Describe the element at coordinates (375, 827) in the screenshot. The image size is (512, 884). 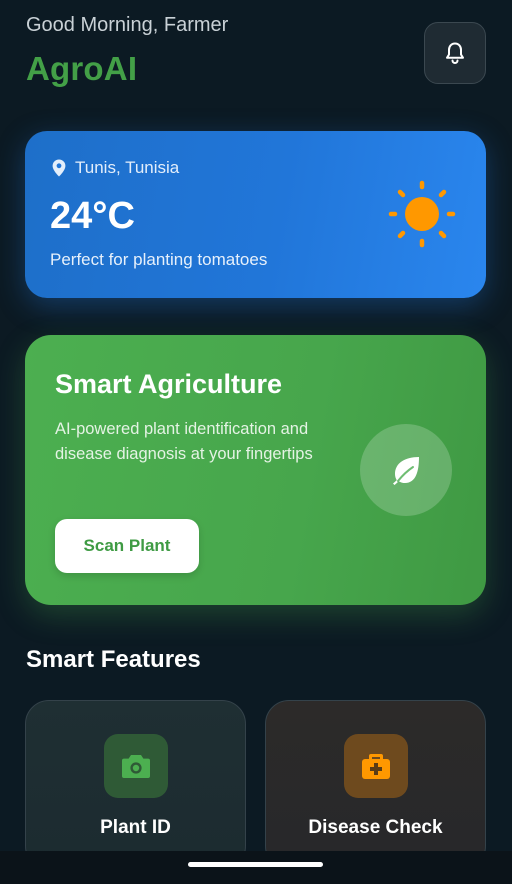
I see `disease-check-label: Disease Check` at that location.